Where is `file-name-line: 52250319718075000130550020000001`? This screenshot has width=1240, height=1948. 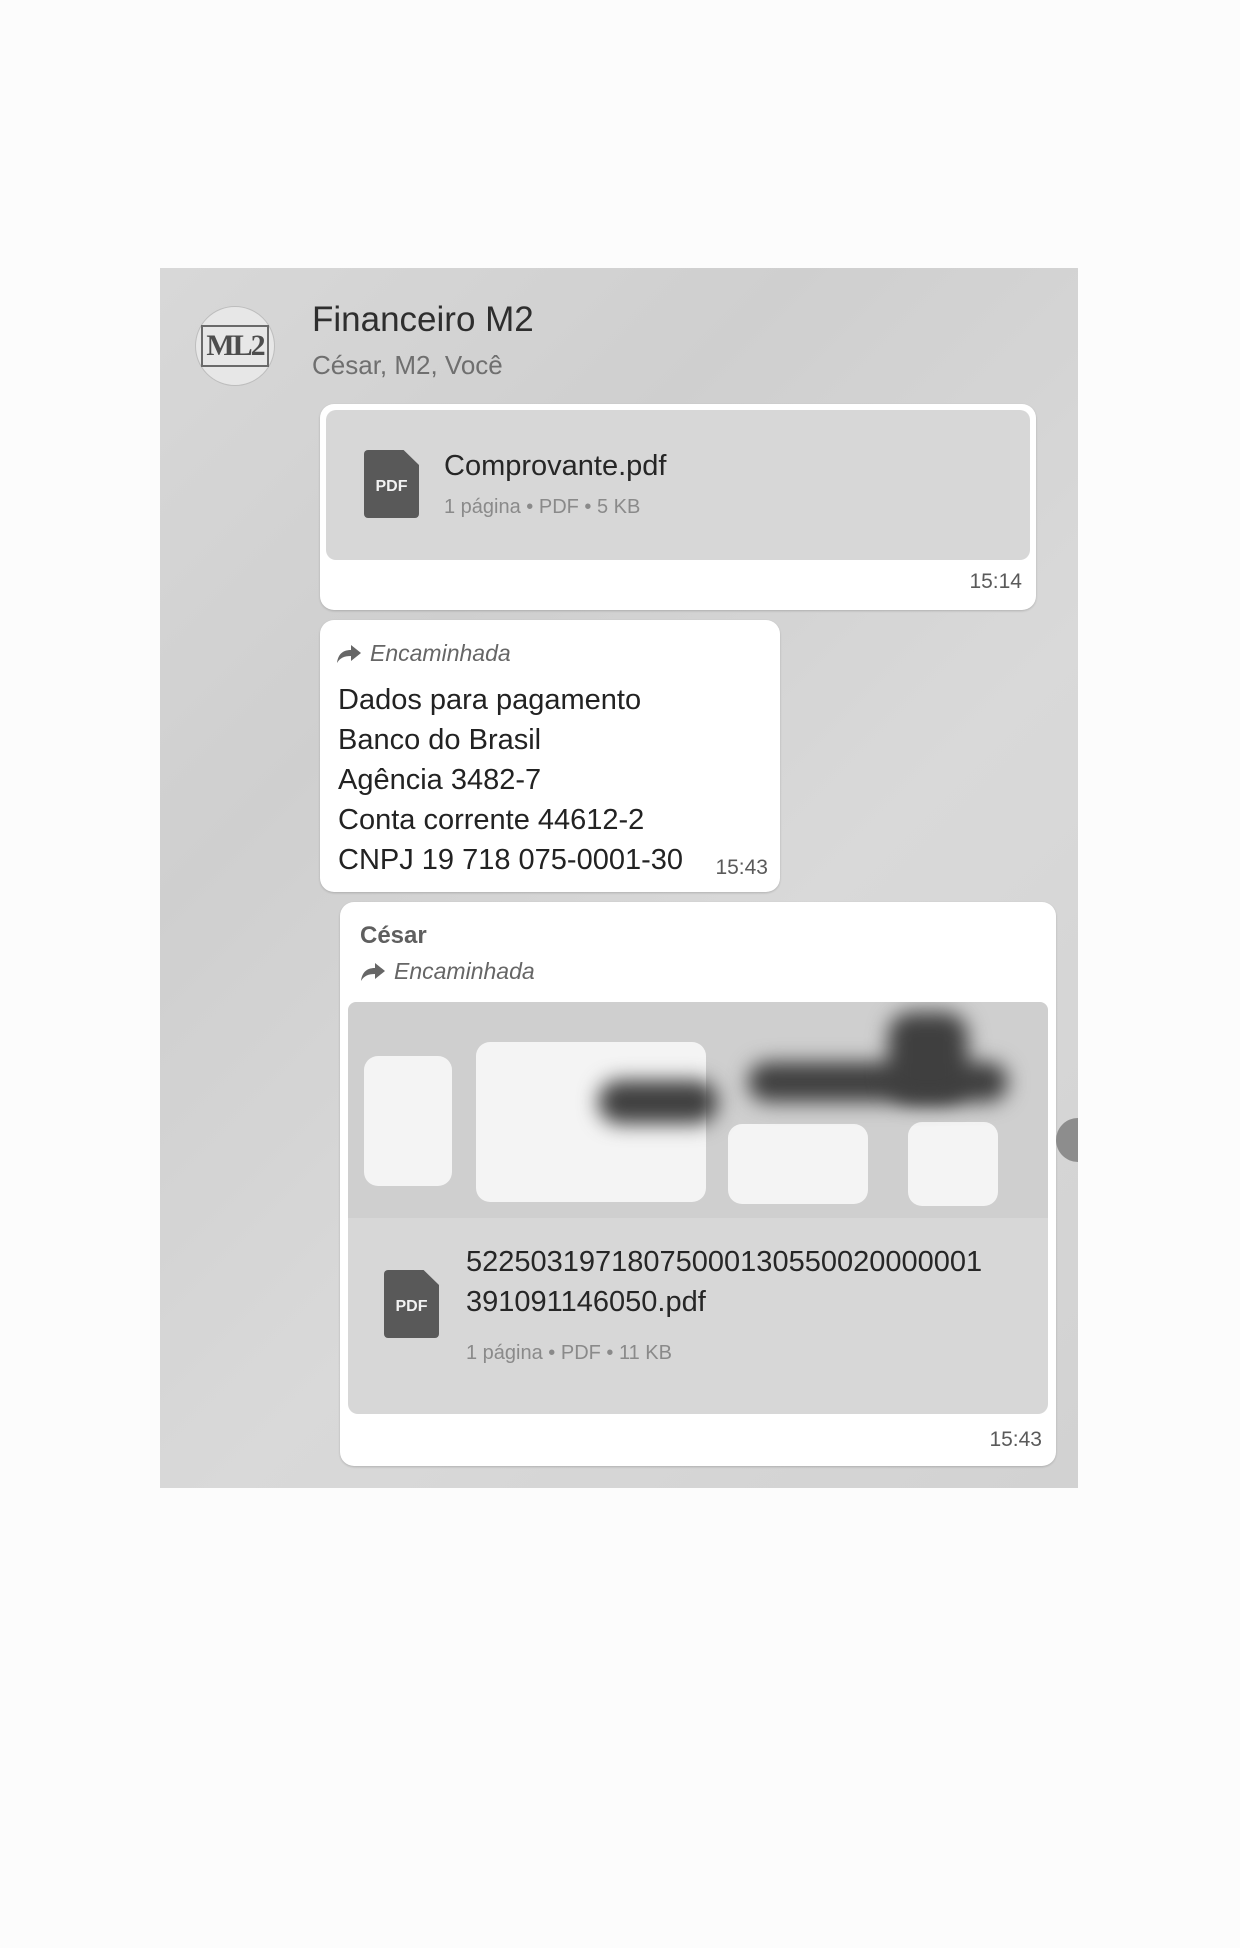 file-name-line: 52250319718075000130550020000001 is located at coordinates (724, 1262).